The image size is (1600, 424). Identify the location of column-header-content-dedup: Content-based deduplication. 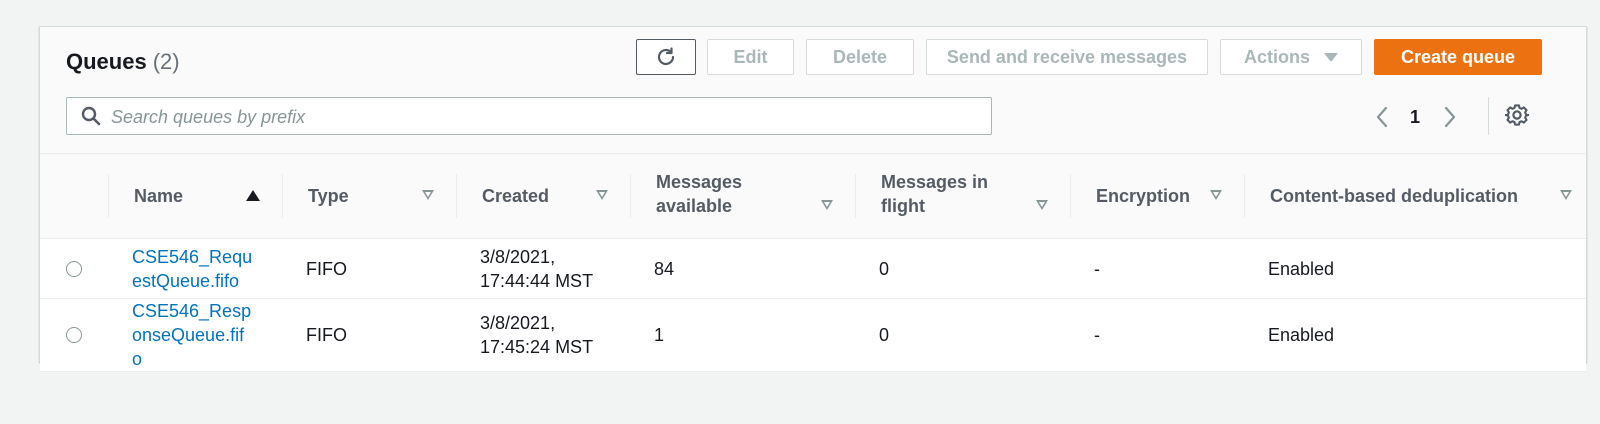
(1415, 196).